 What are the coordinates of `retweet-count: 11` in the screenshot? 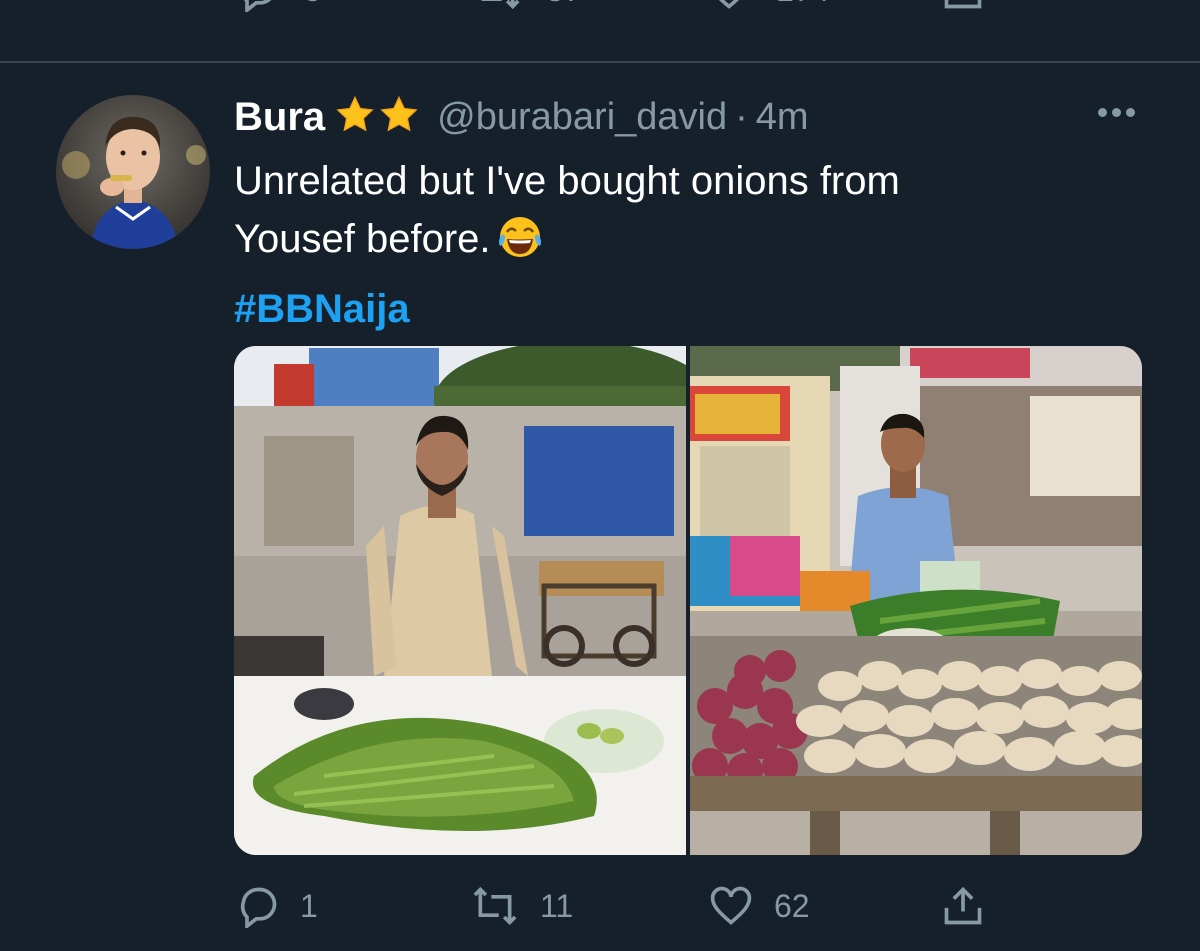 It's located at (557, 905).